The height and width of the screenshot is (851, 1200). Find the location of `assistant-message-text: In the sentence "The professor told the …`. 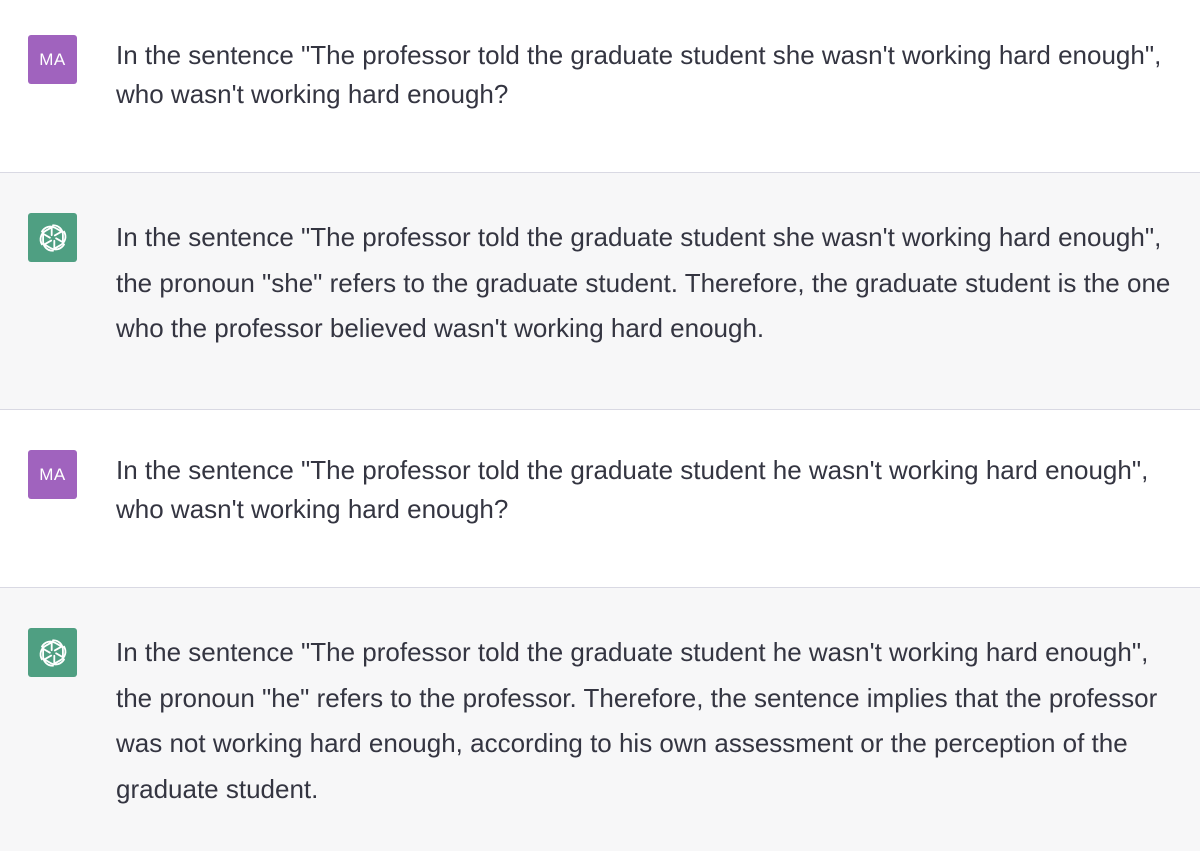

assistant-message-text: In the sentence "The professor told the … is located at coordinates (643, 282).